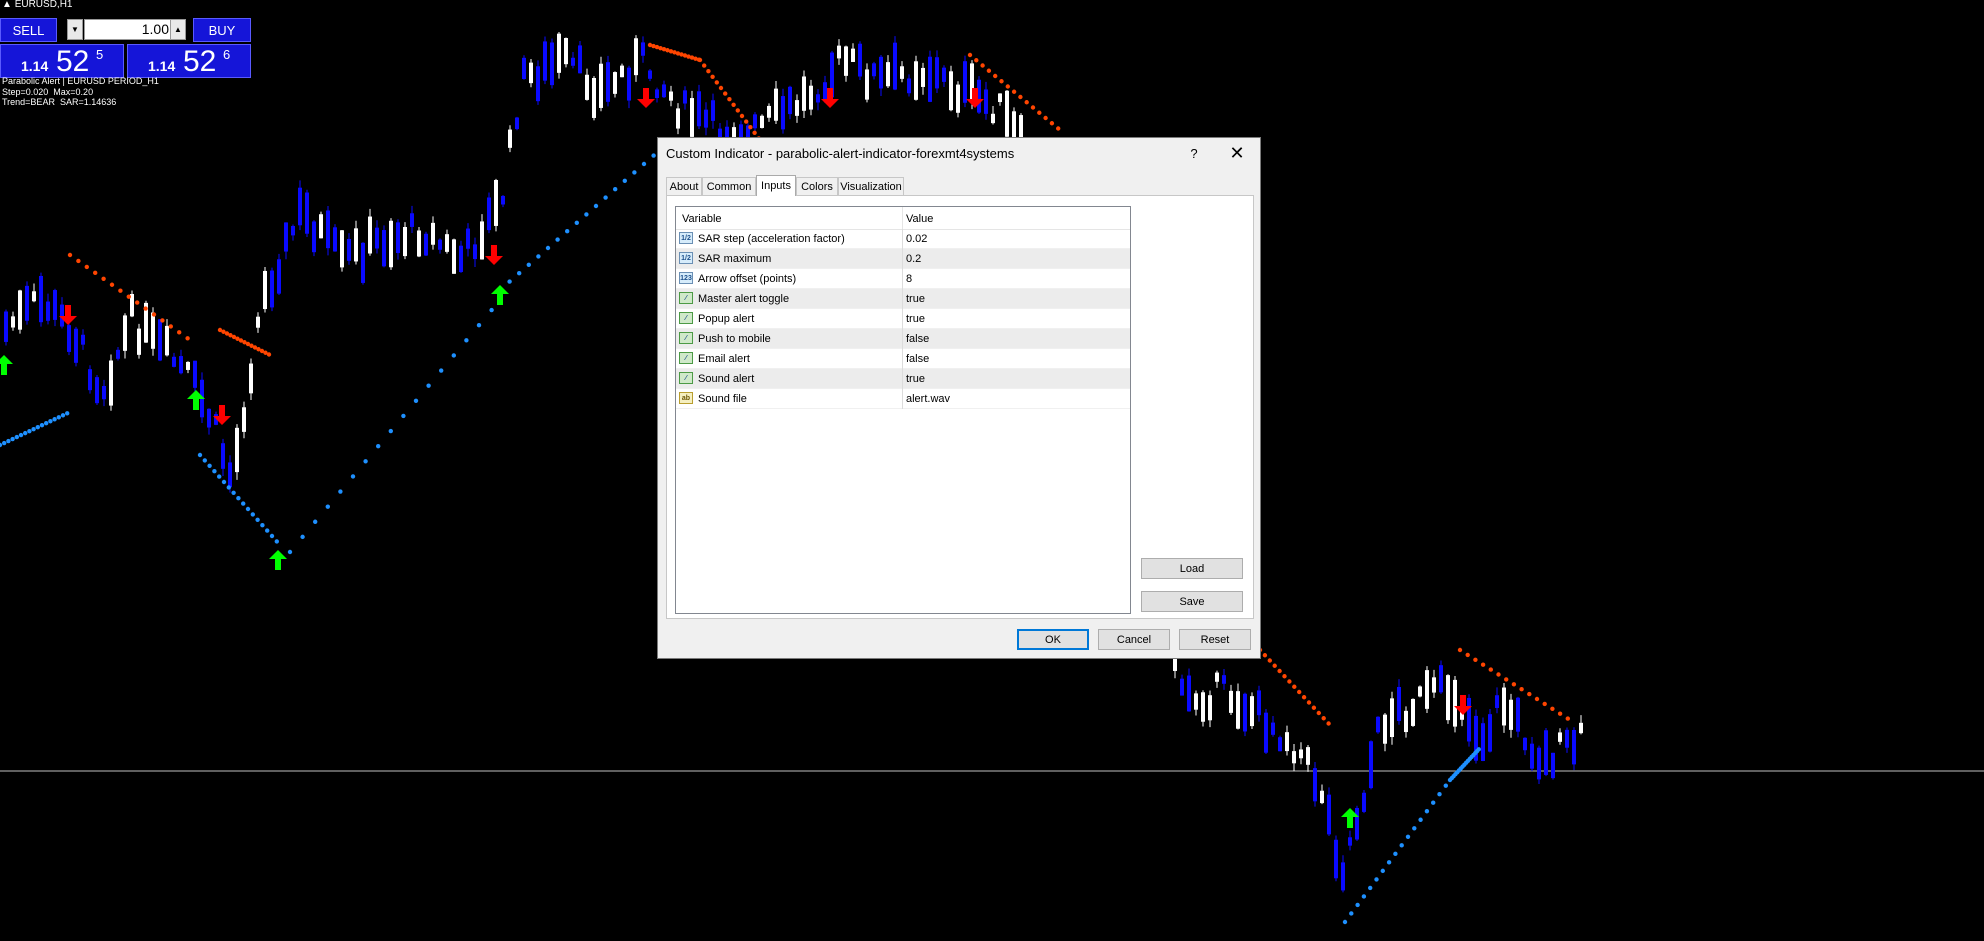 This screenshot has width=1984, height=941. What do you see at coordinates (902, 218) in the screenshot?
I see `column-divider` at bounding box center [902, 218].